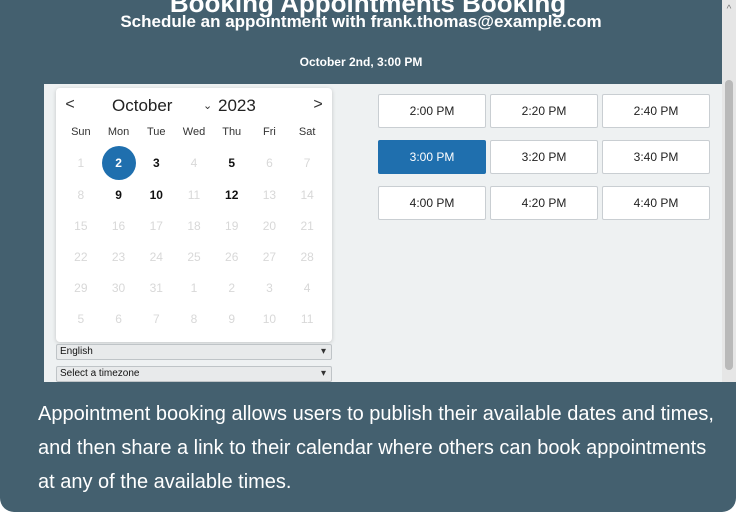 This screenshot has height=512, width=736. I want to click on calendar-day: 28, so click(307, 257).